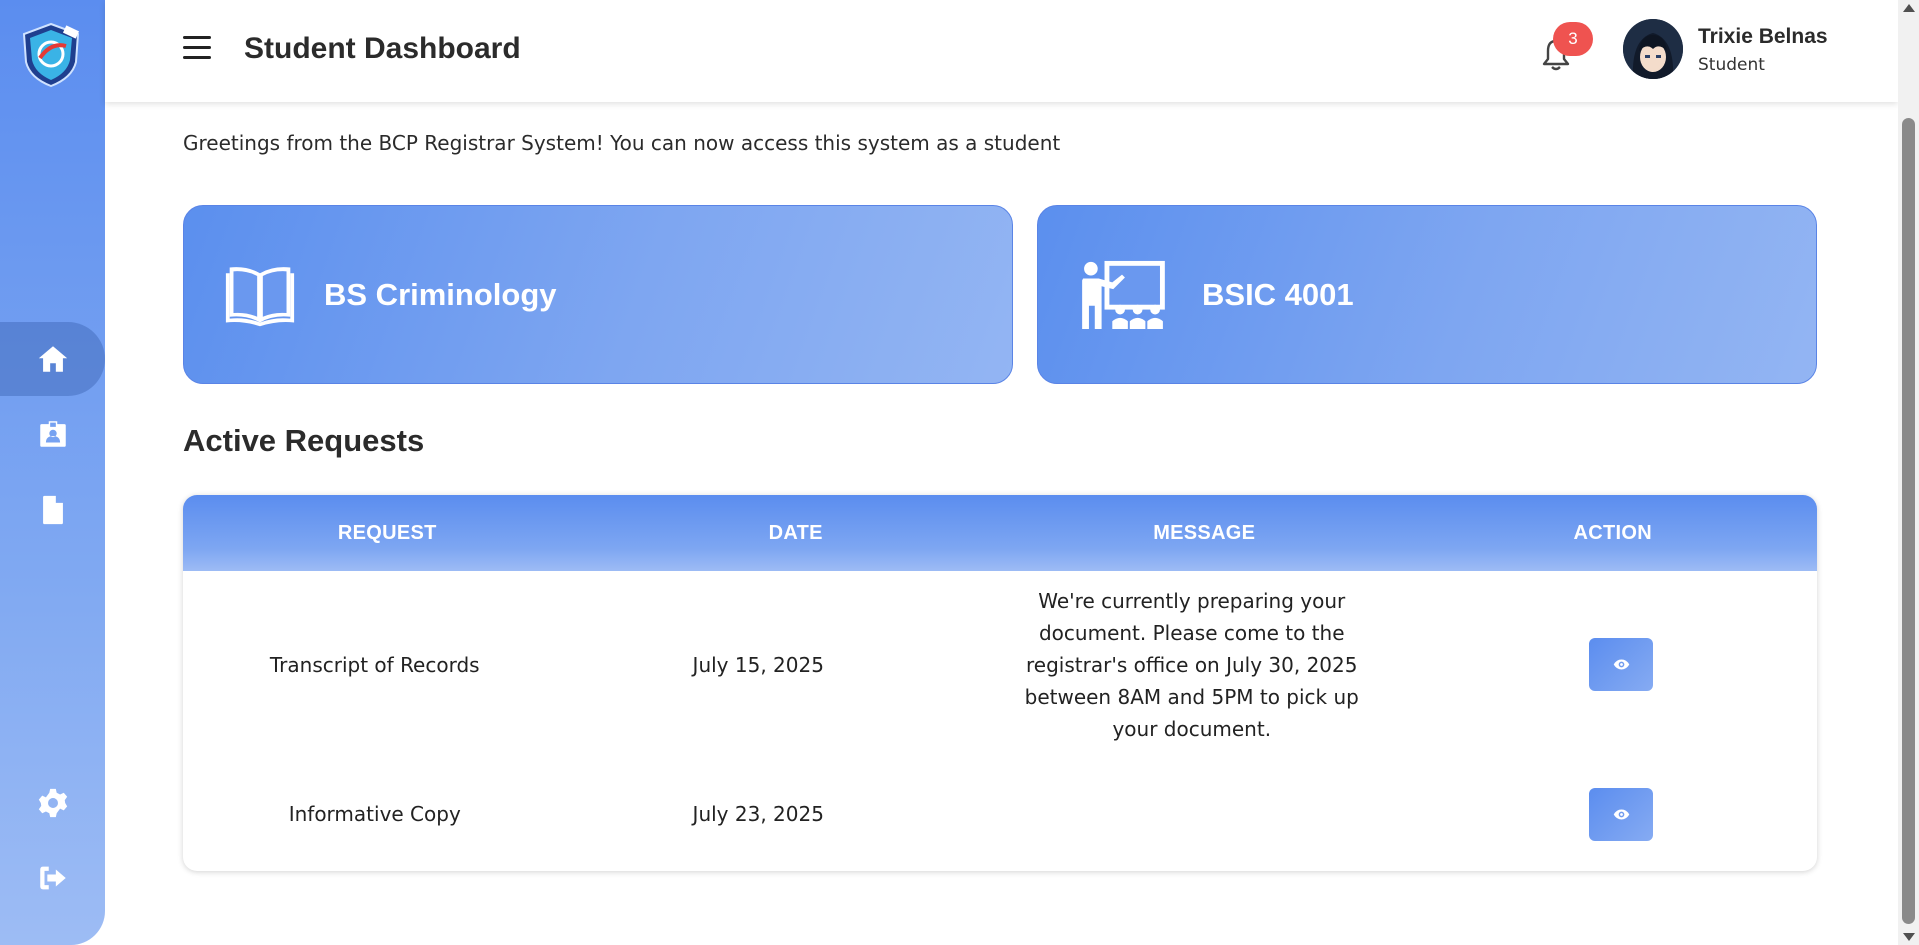 The image size is (1919, 945). I want to click on program-label: BS Criminology, so click(440, 294).